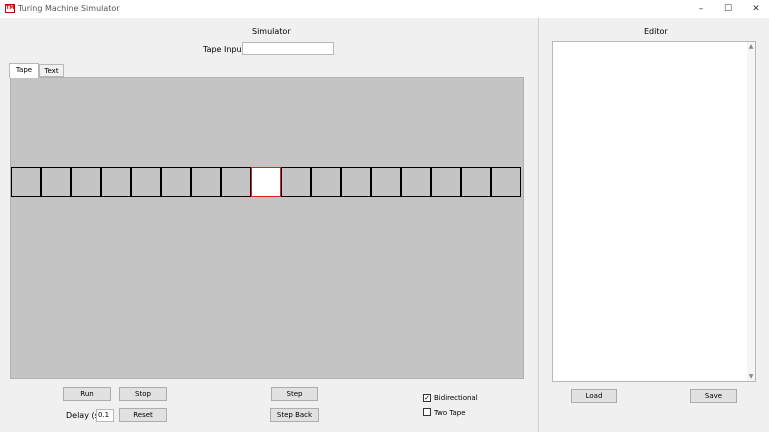  What do you see at coordinates (225, 49) in the screenshot?
I see `tape-input-label: Tape Input:` at bounding box center [225, 49].